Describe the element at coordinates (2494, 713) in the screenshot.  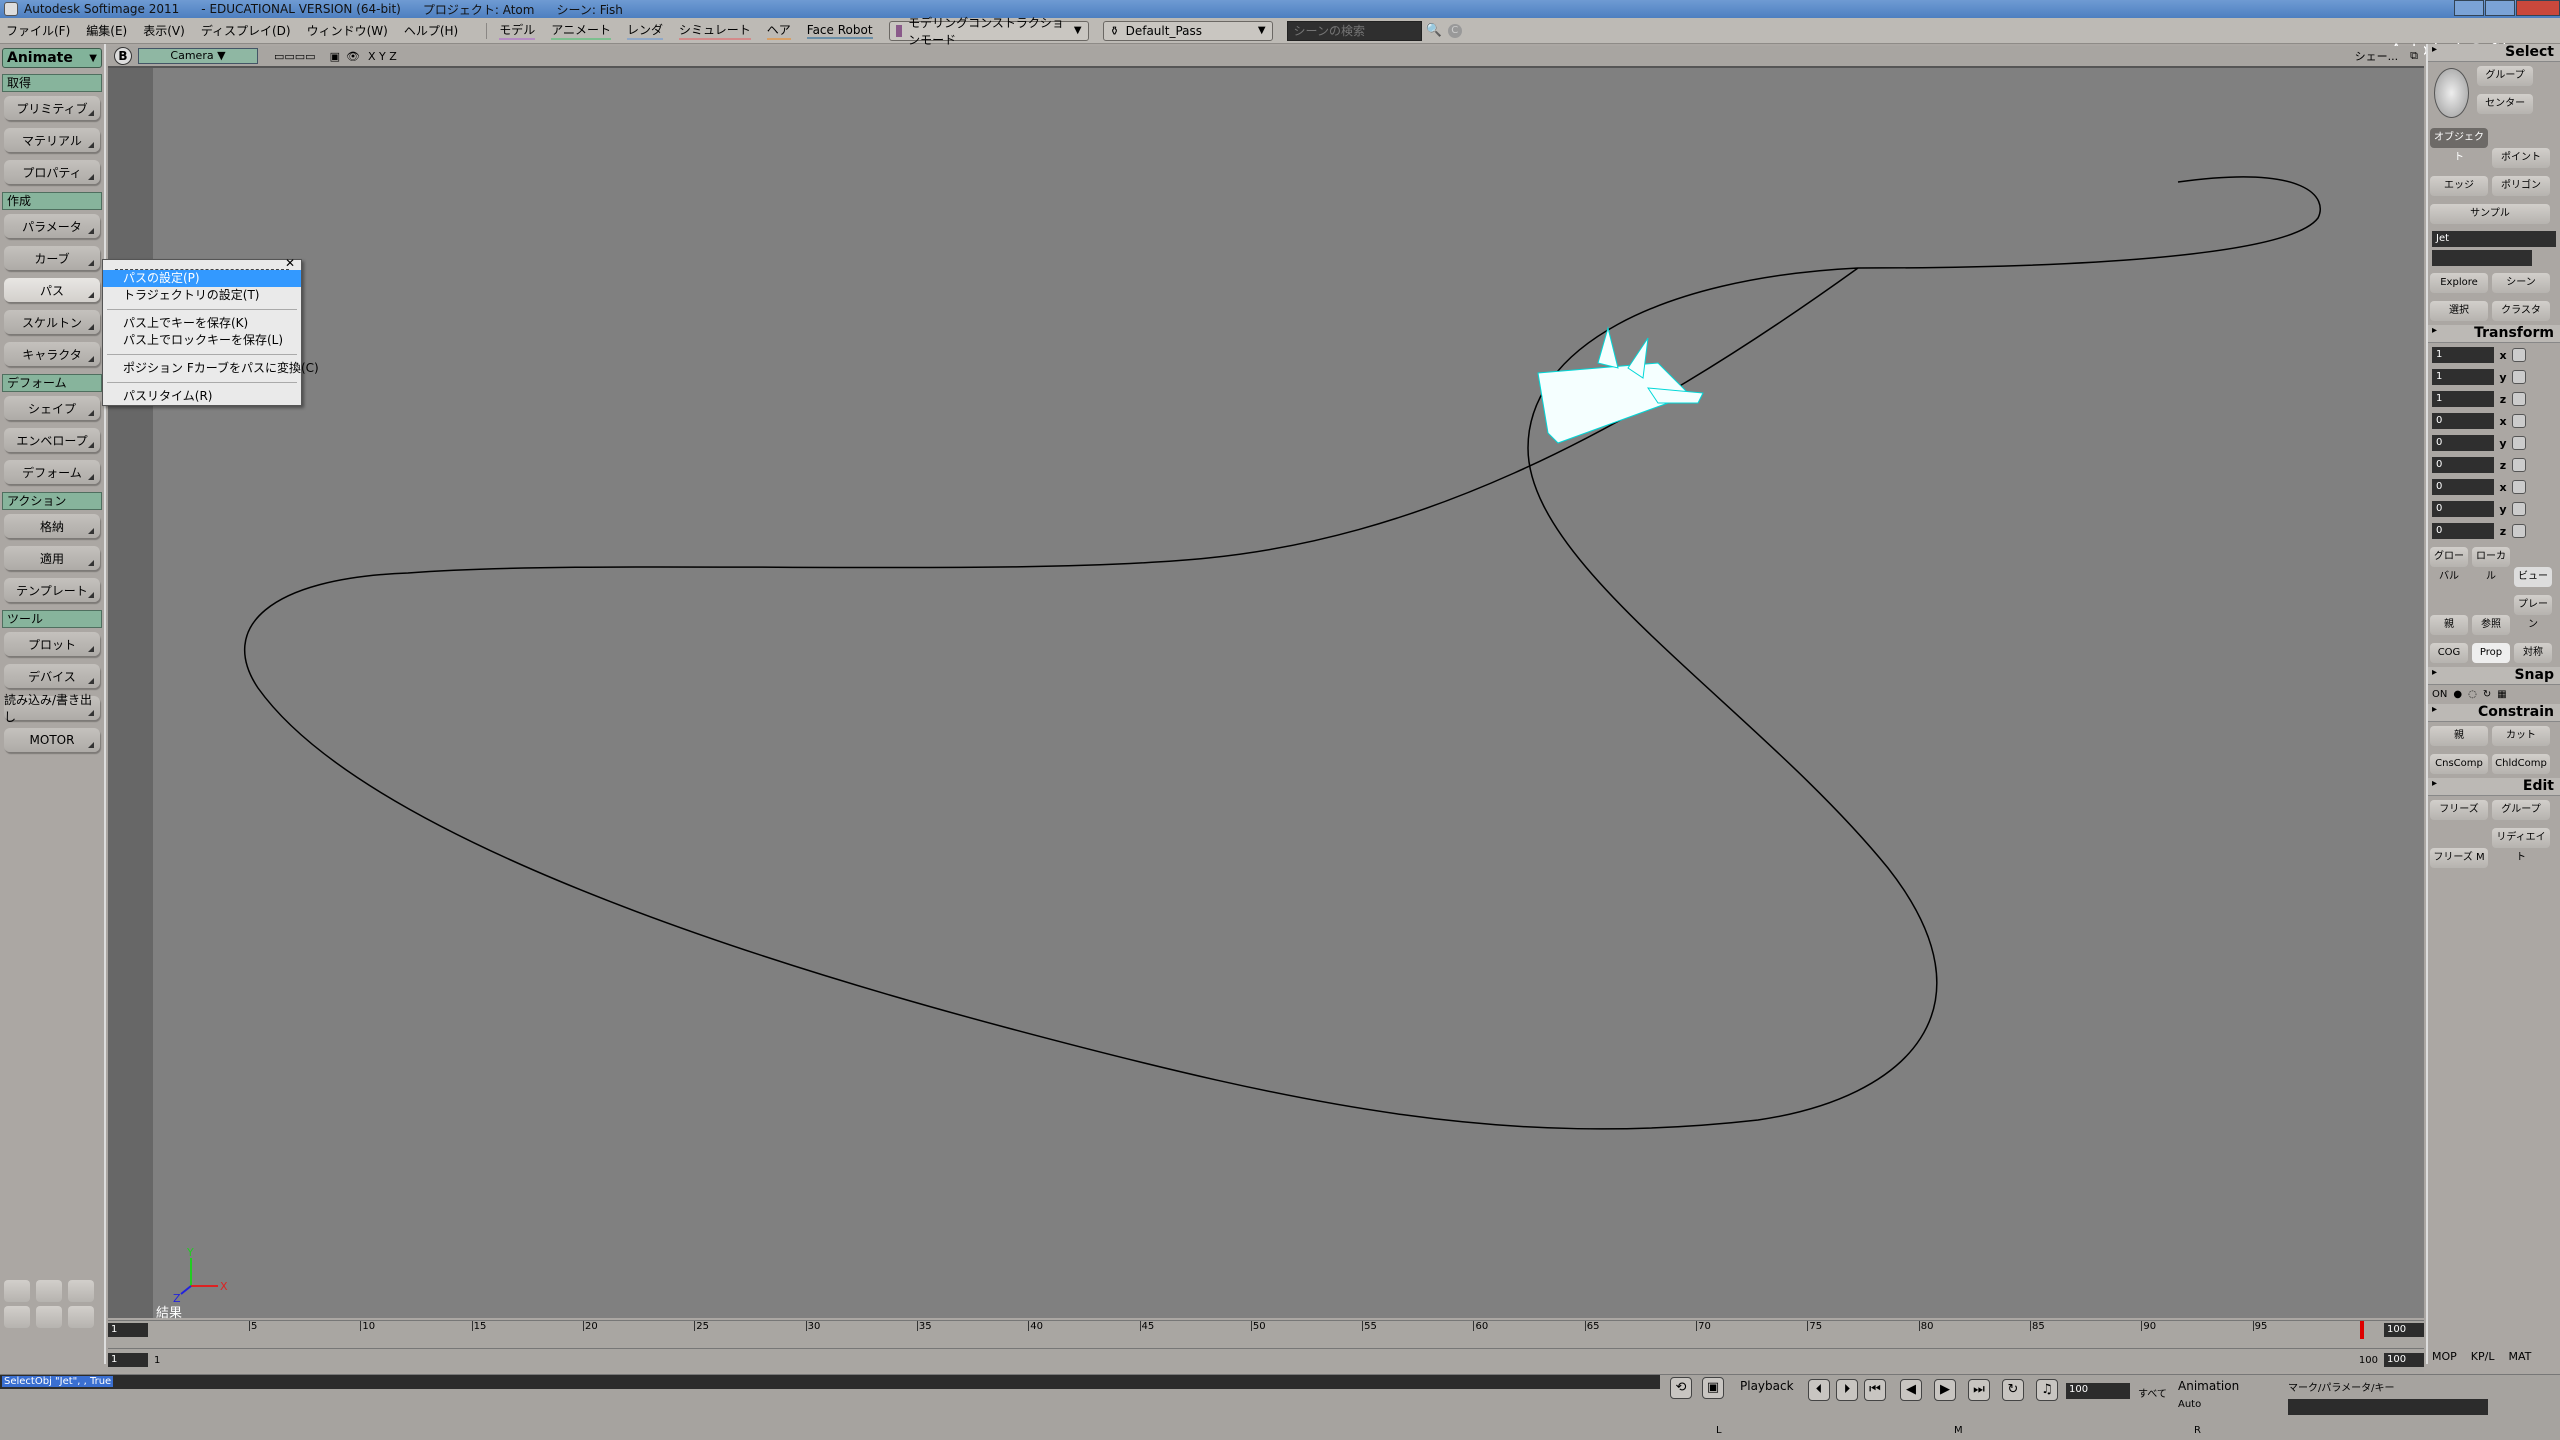
I see `constrain-header: Constrain` at that location.